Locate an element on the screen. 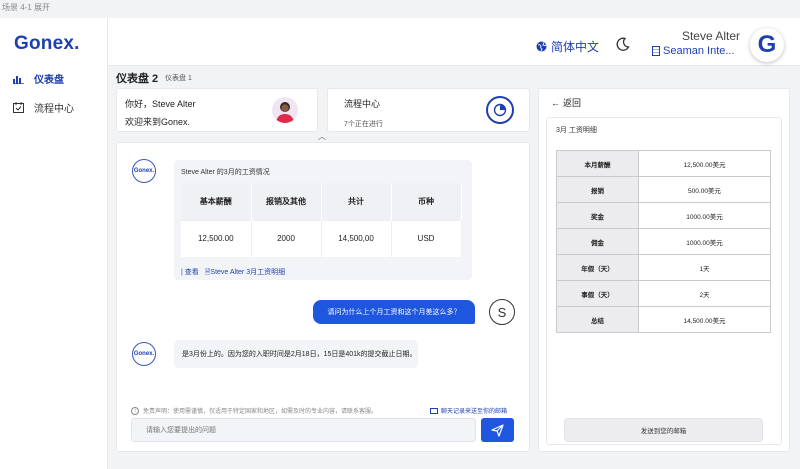  back-button: ← 返回 is located at coordinates (566, 102).